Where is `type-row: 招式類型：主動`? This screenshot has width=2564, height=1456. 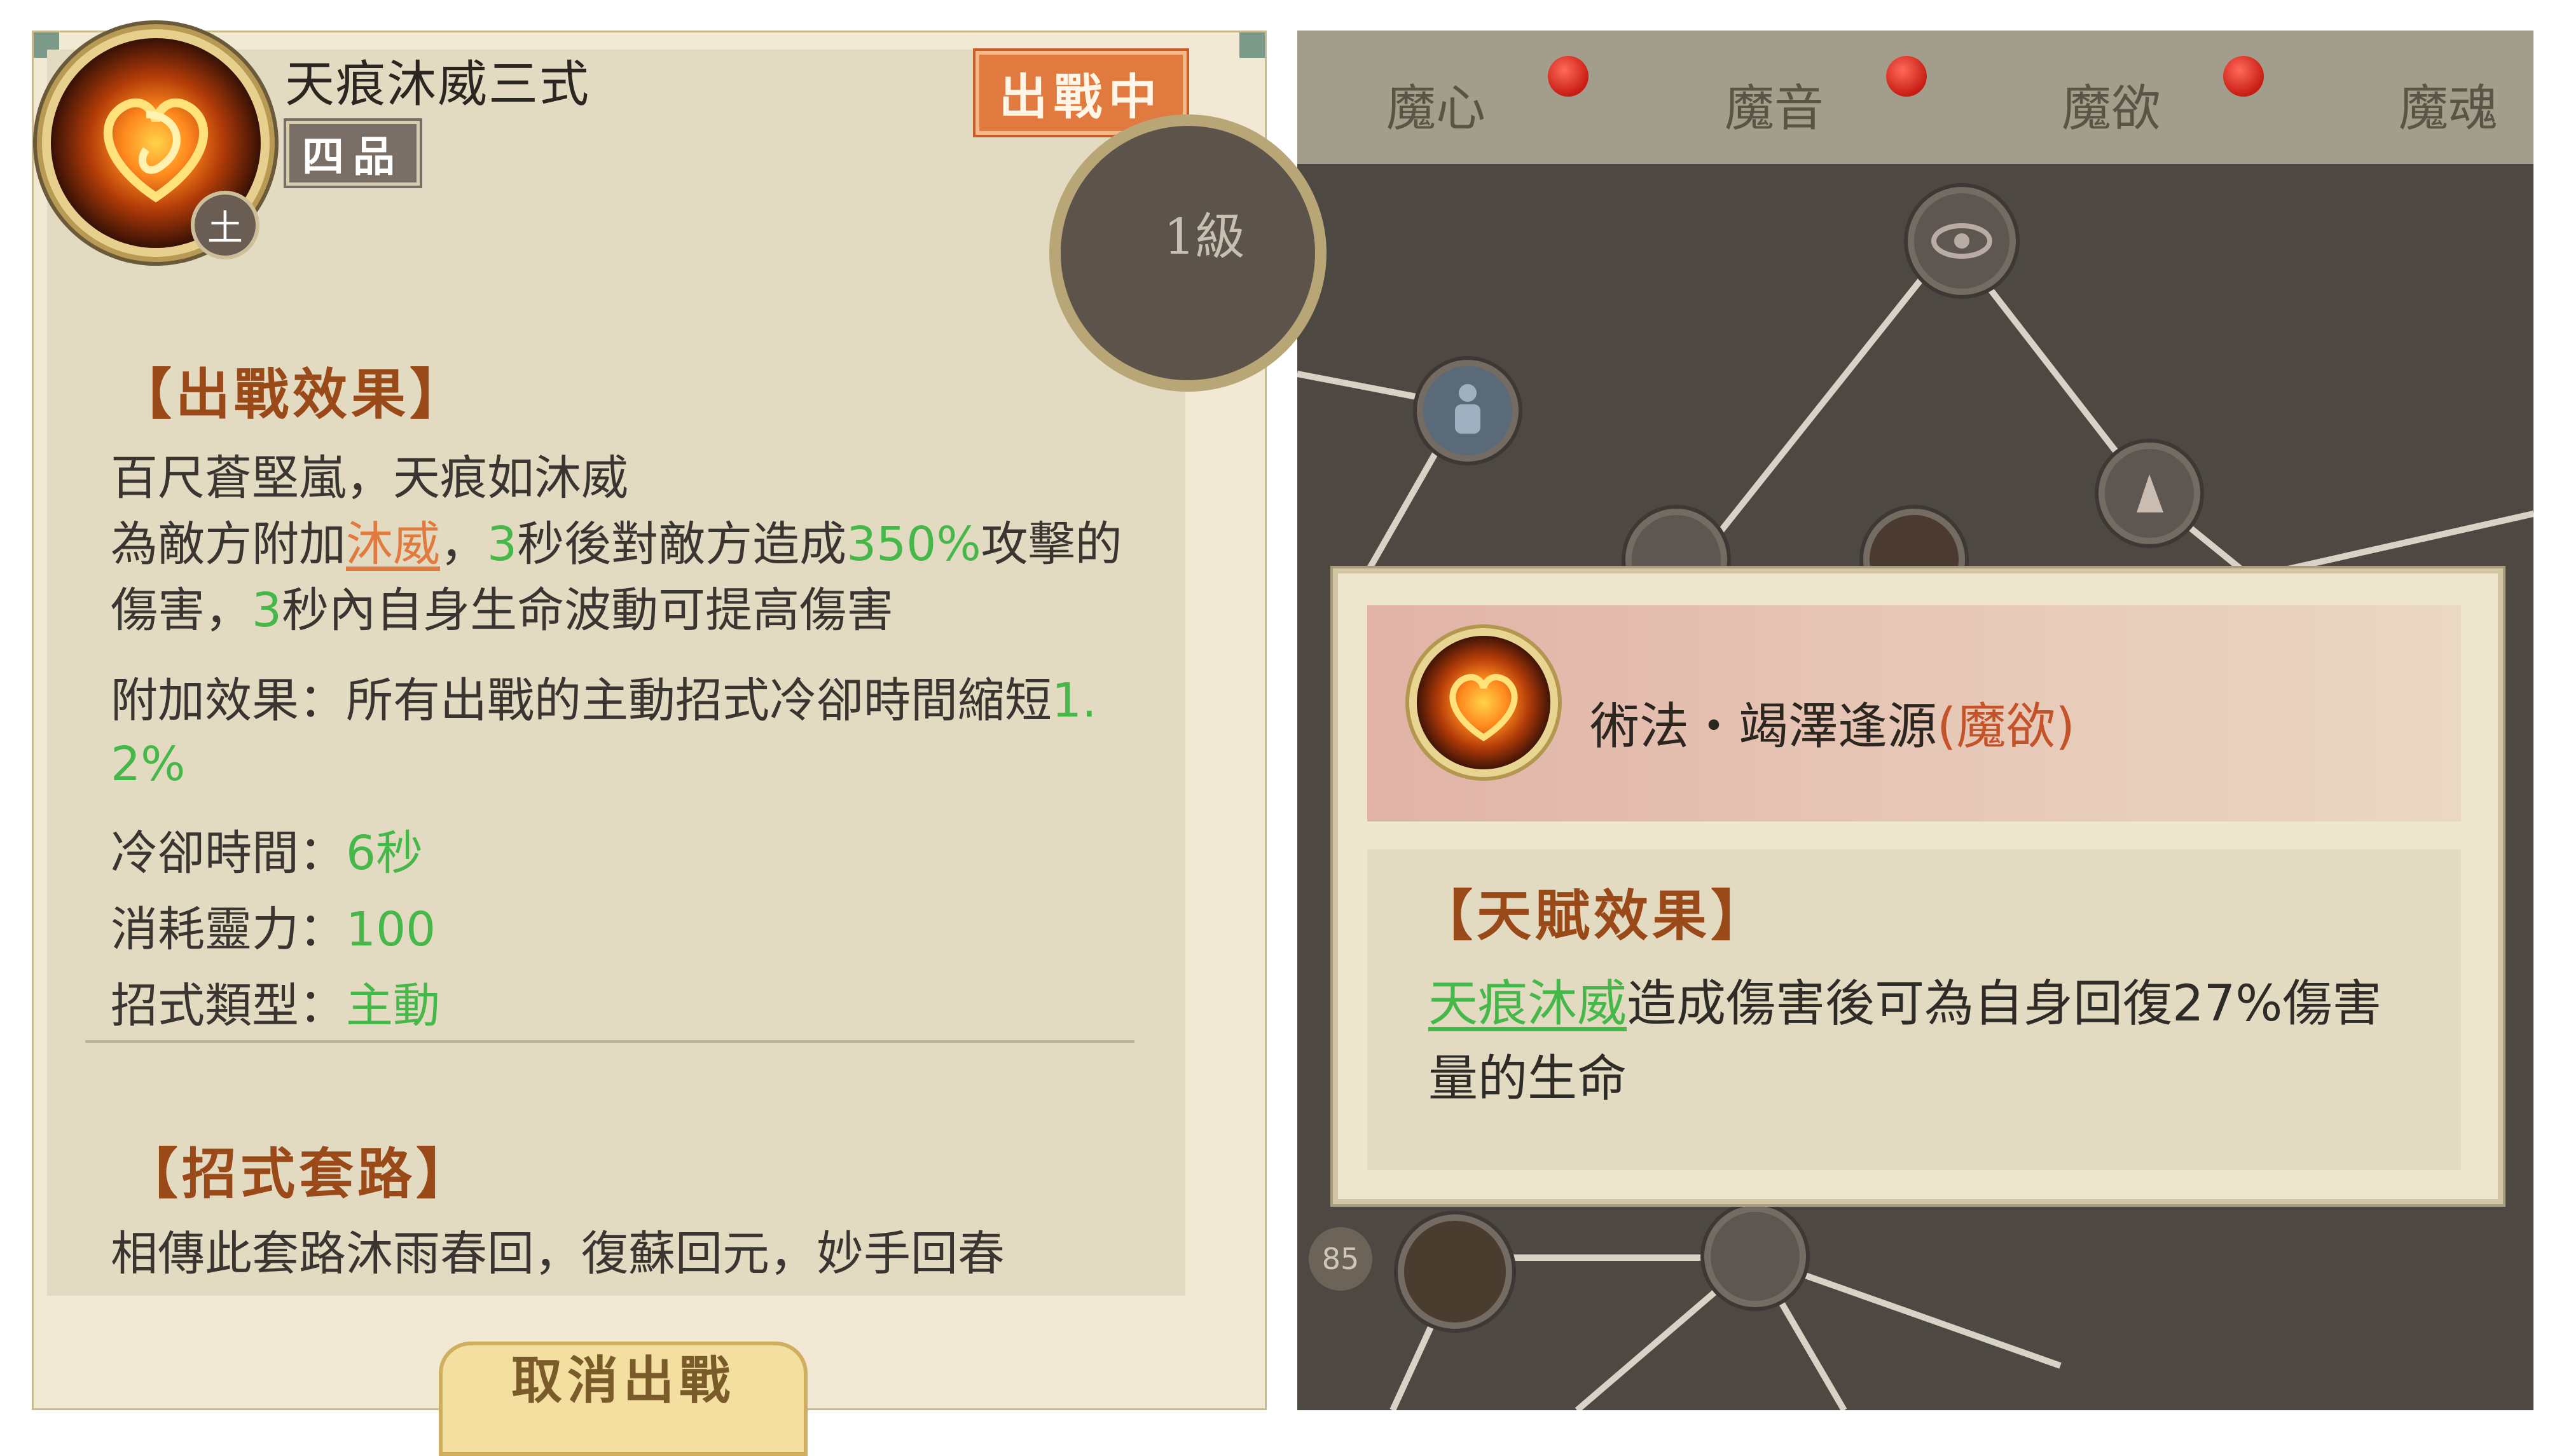 type-row: 招式類型：主動 is located at coordinates (275, 1006).